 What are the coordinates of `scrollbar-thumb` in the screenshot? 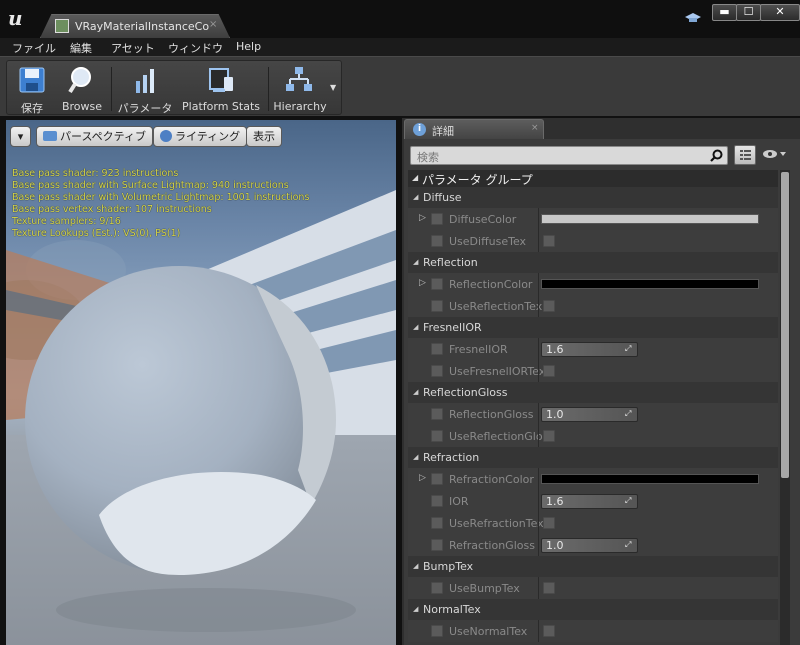 It's located at (785, 325).